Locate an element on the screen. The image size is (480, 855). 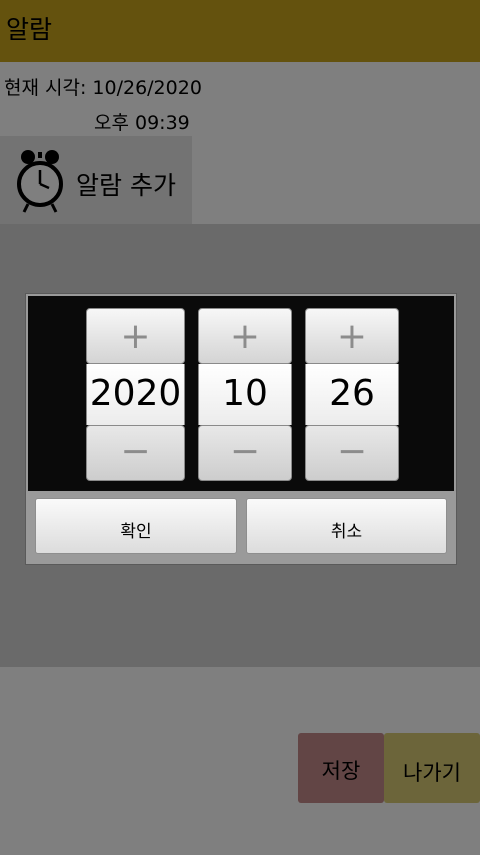
month-value-field: 10 is located at coordinates (245, 394).